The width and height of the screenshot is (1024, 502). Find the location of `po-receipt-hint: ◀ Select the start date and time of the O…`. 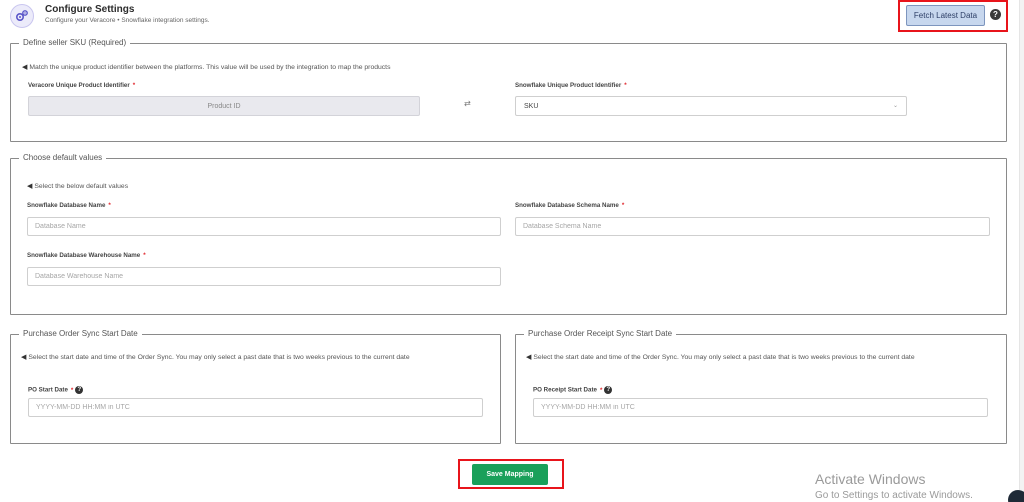

po-receipt-hint: ◀ Select the start date and time of the O… is located at coordinates (761, 358).